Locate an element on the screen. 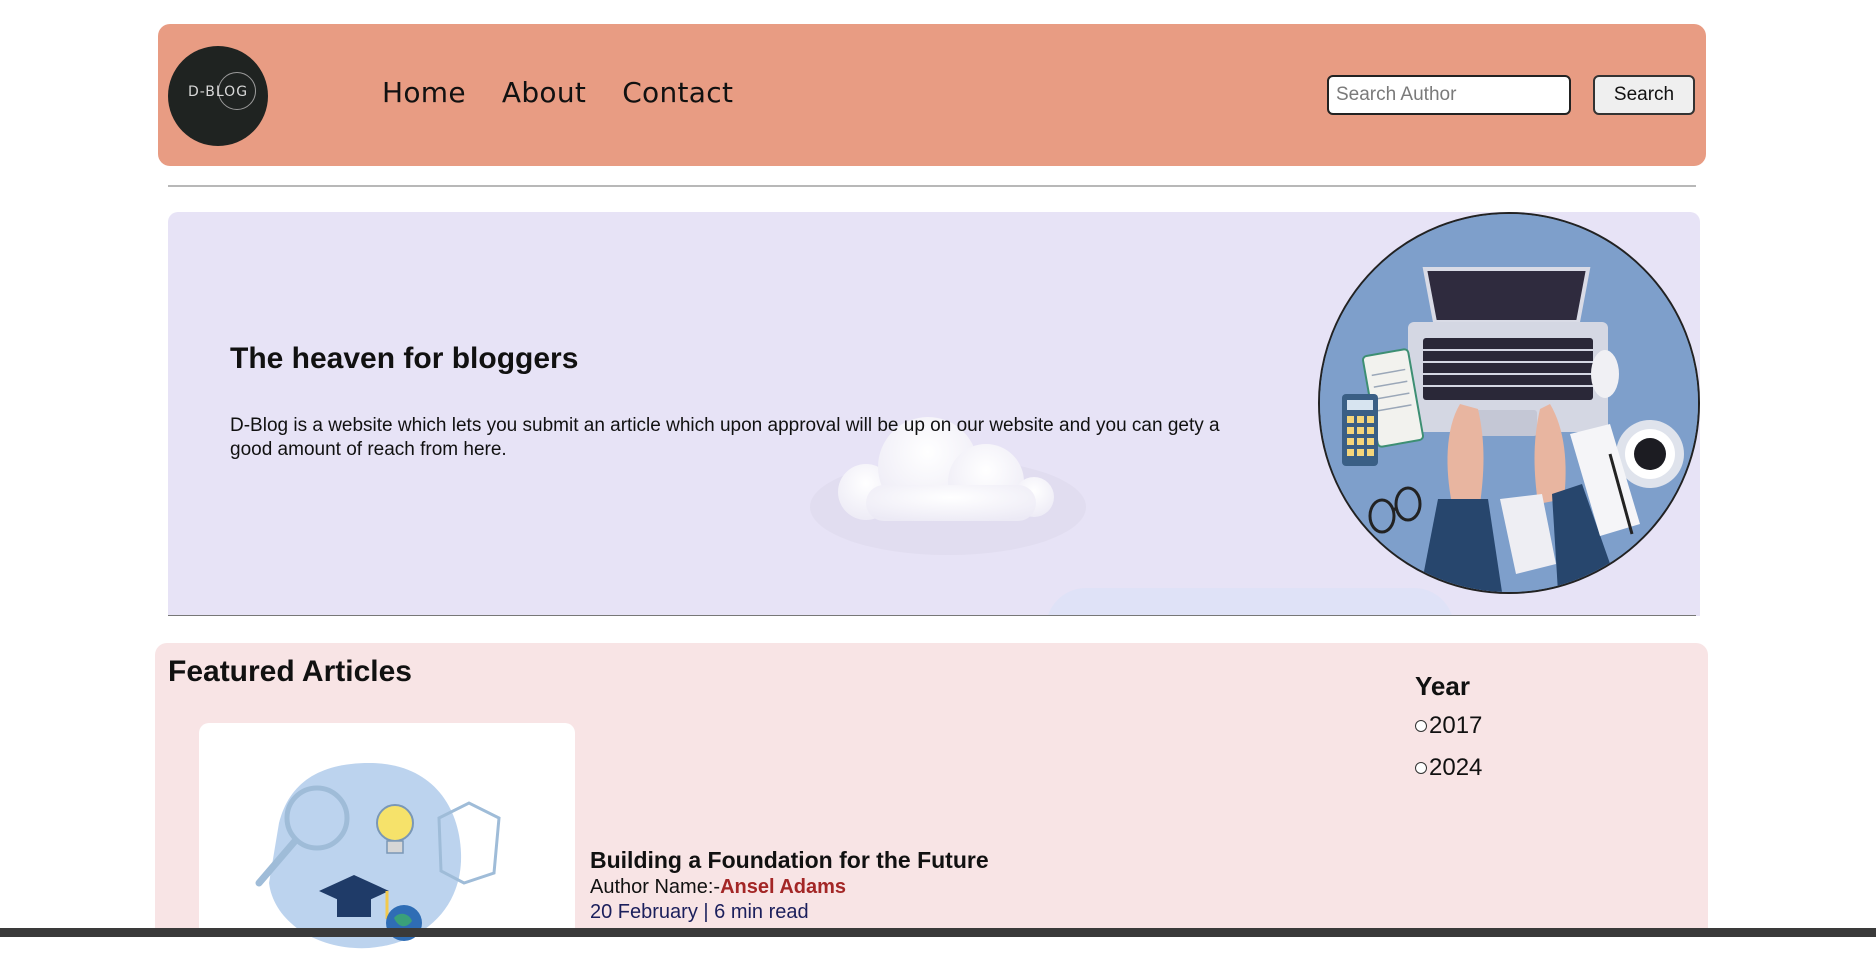 The image size is (1876, 953). search-author-input is located at coordinates (1449, 95).